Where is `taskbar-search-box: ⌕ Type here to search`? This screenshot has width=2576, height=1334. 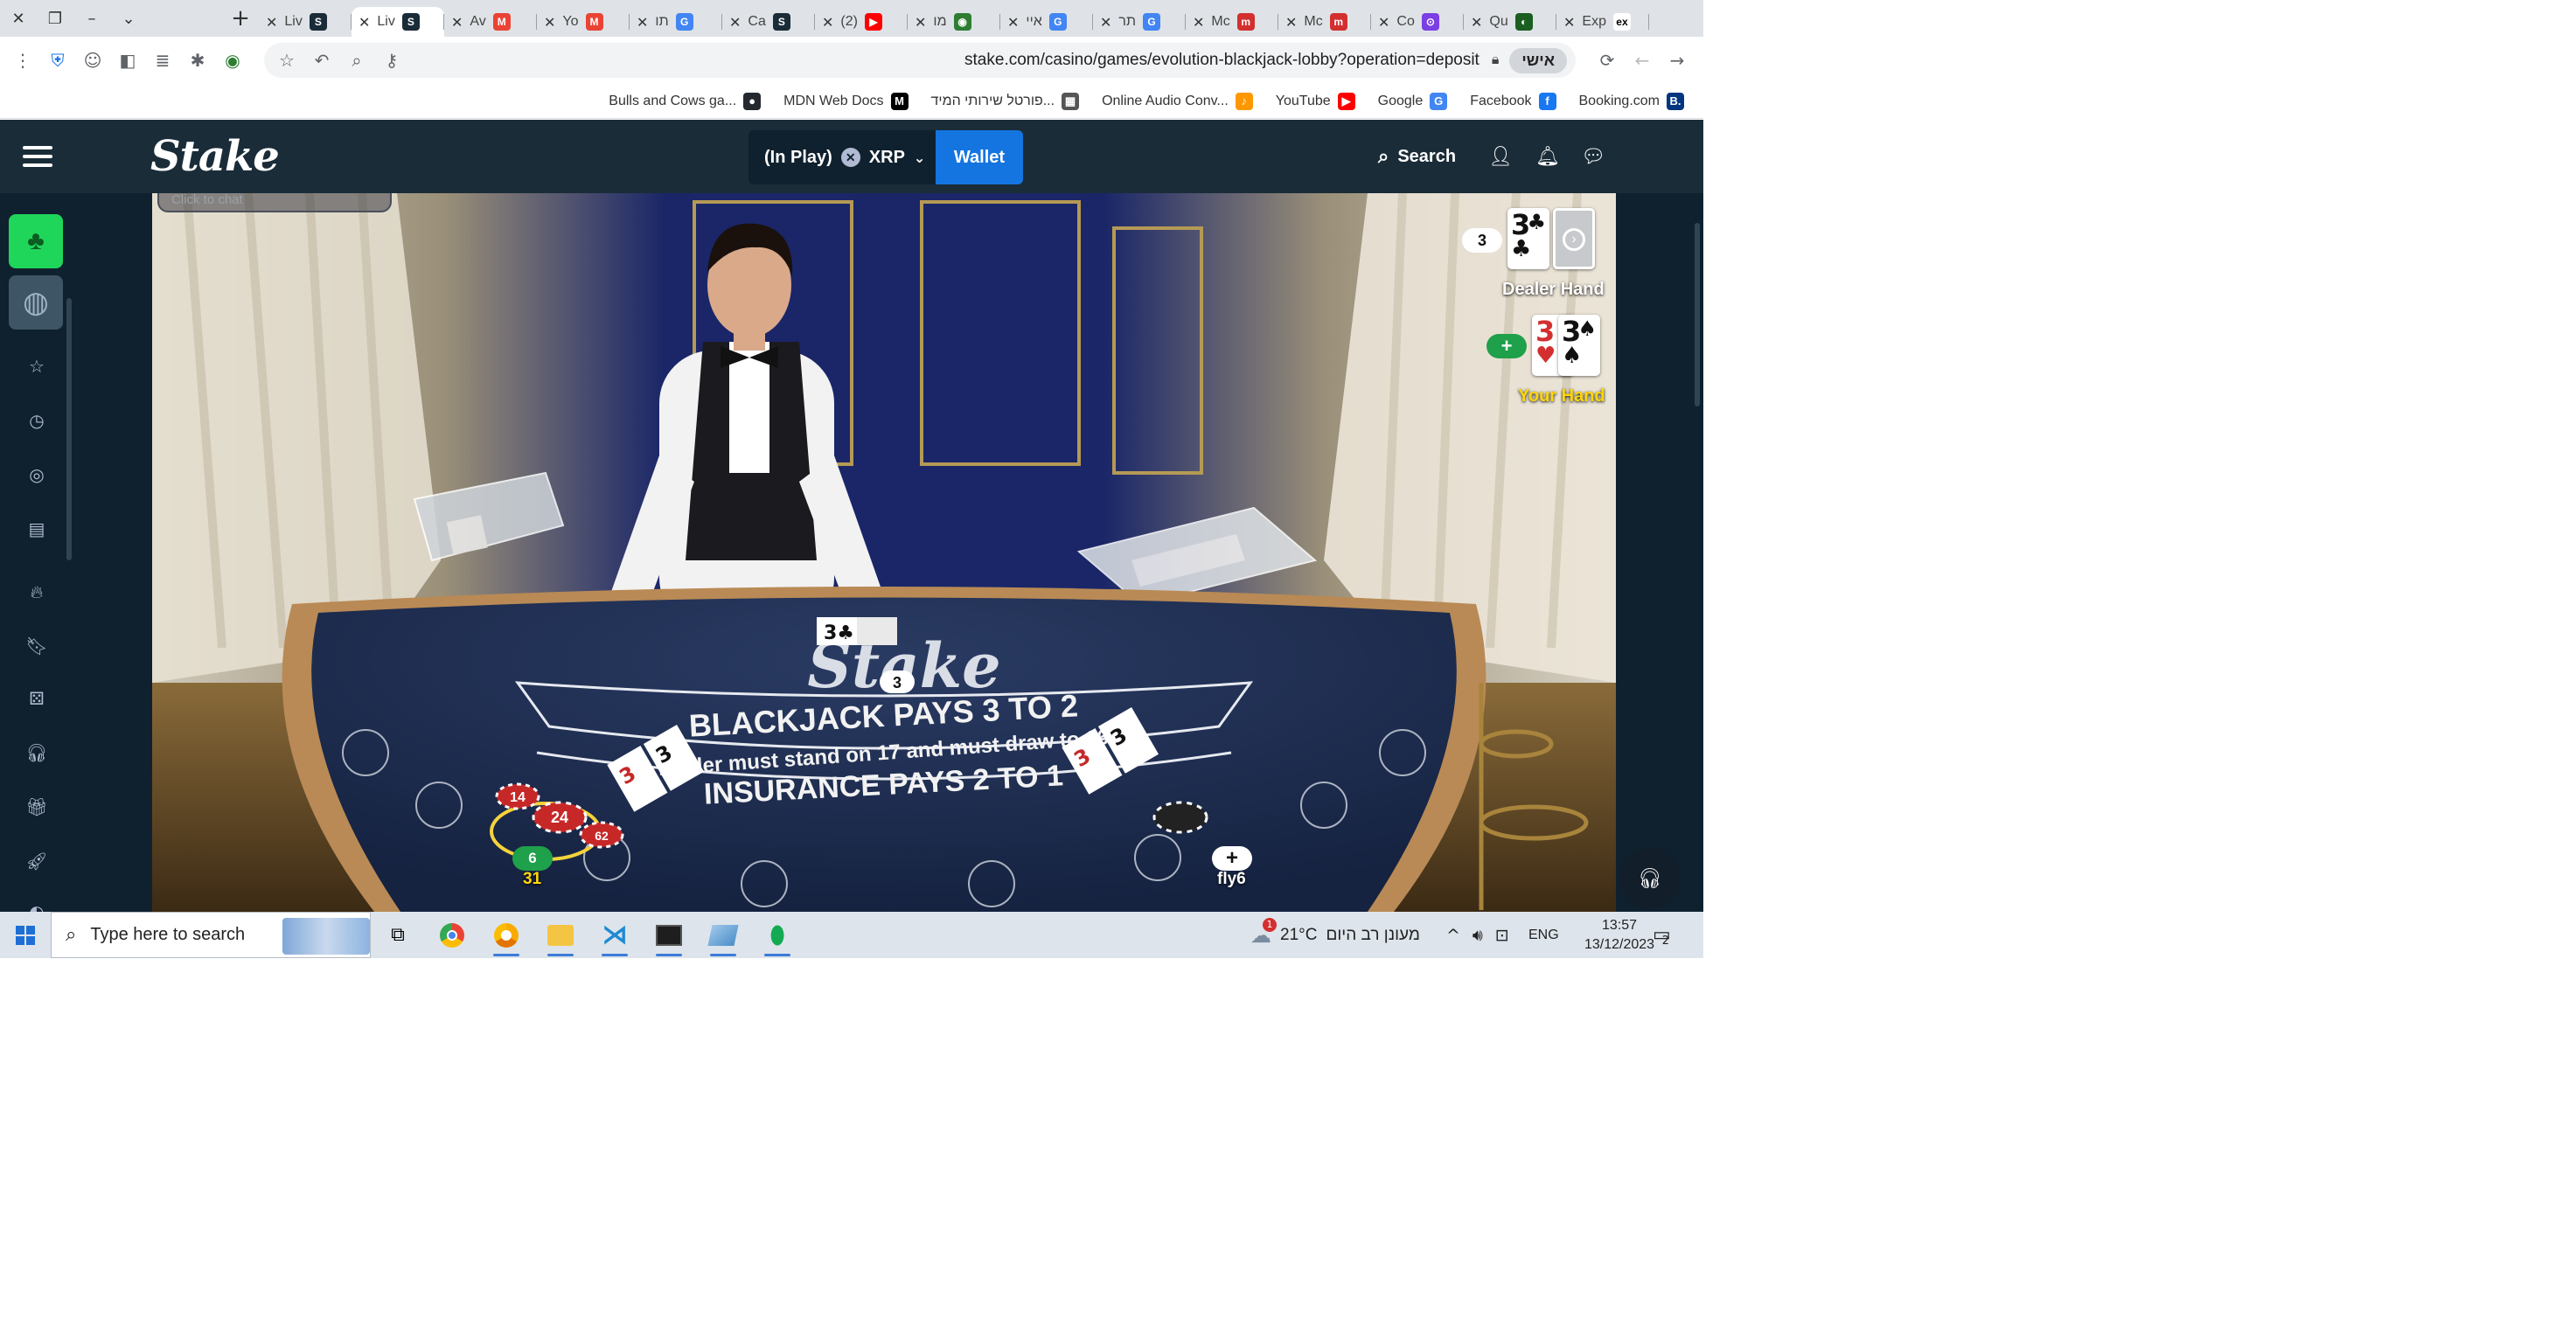 taskbar-search-box: ⌕ Type here to search is located at coordinates (211, 935).